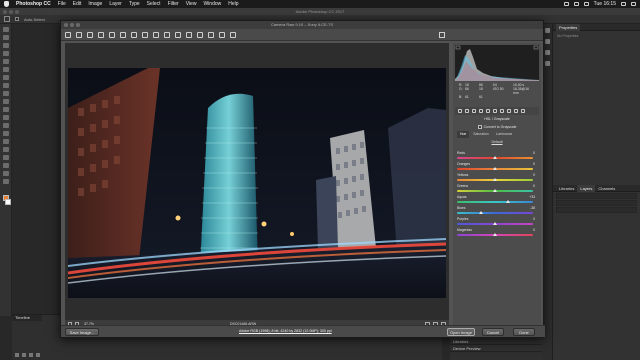 Image resolution: width=640 pixels, height=360 pixels. I want to click on next-frame-icon, so click(38, 355).